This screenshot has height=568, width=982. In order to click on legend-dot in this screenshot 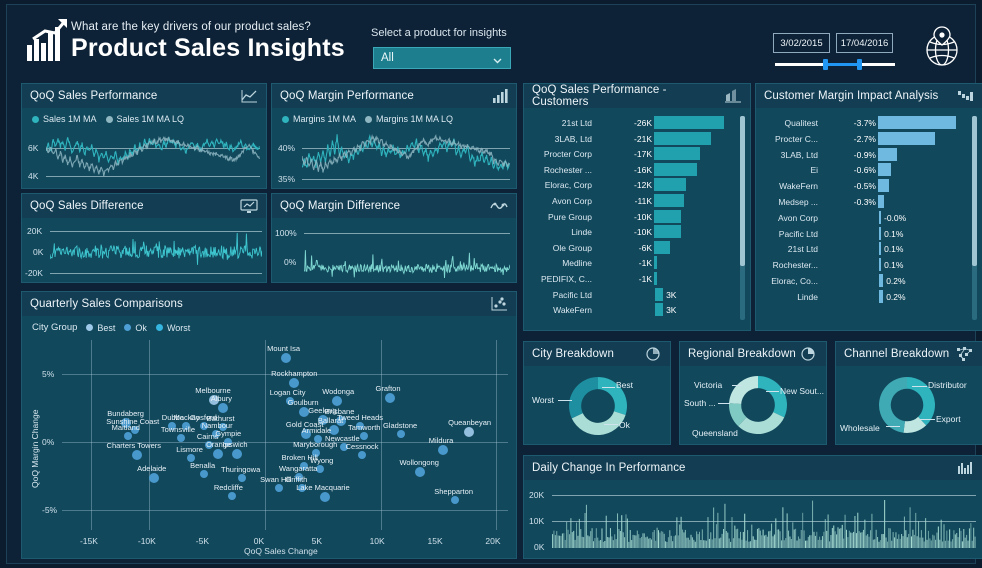, I will do `click(90, 327)`.